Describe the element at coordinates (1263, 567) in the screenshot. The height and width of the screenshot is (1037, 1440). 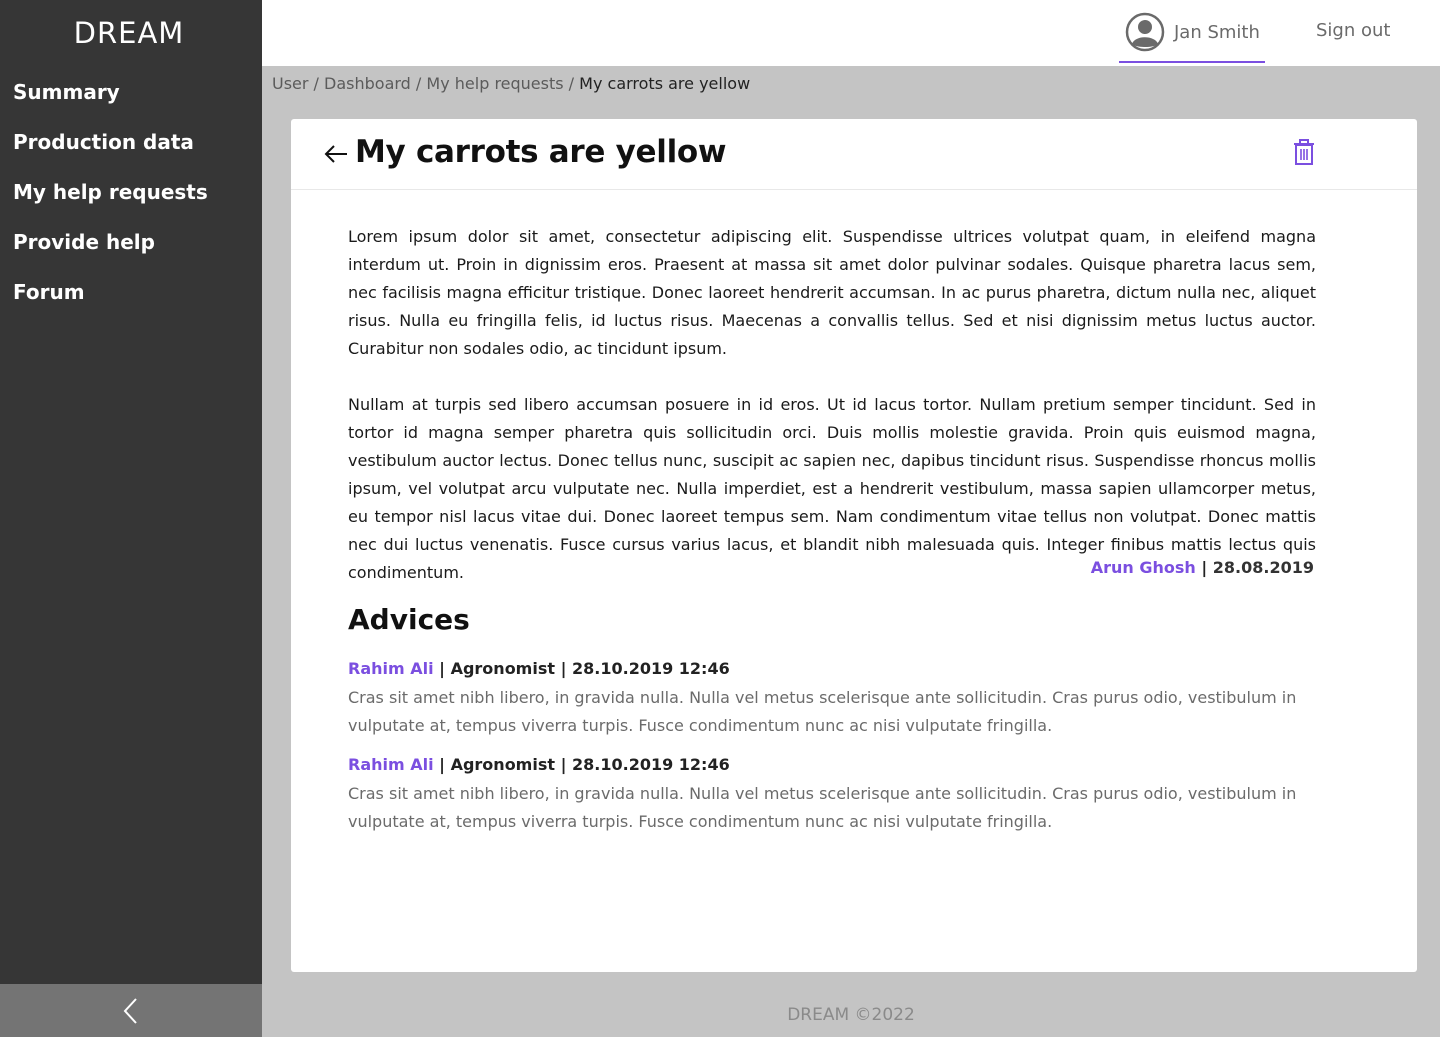
I see `request-date: 28.08.2019` at that location.